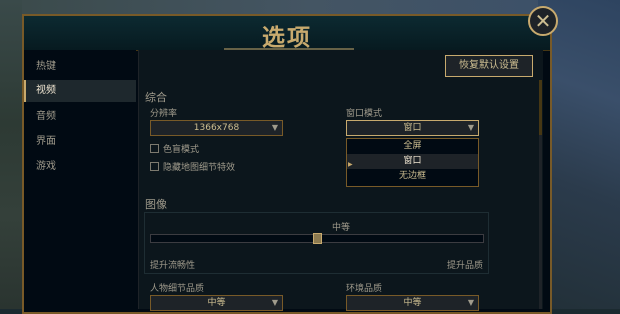 This screenshot has height=314, width=620. Describe the element at coordinates (156, 204) in the screenshot. I see `graphics-section-title: 图像` at that location.